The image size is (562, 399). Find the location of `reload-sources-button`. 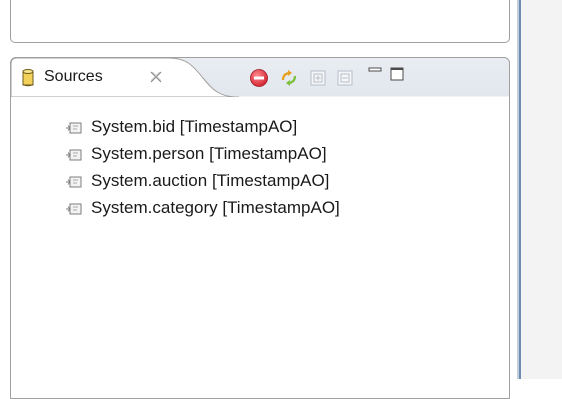

reload-sources-button is located at coordinates (289, 78).